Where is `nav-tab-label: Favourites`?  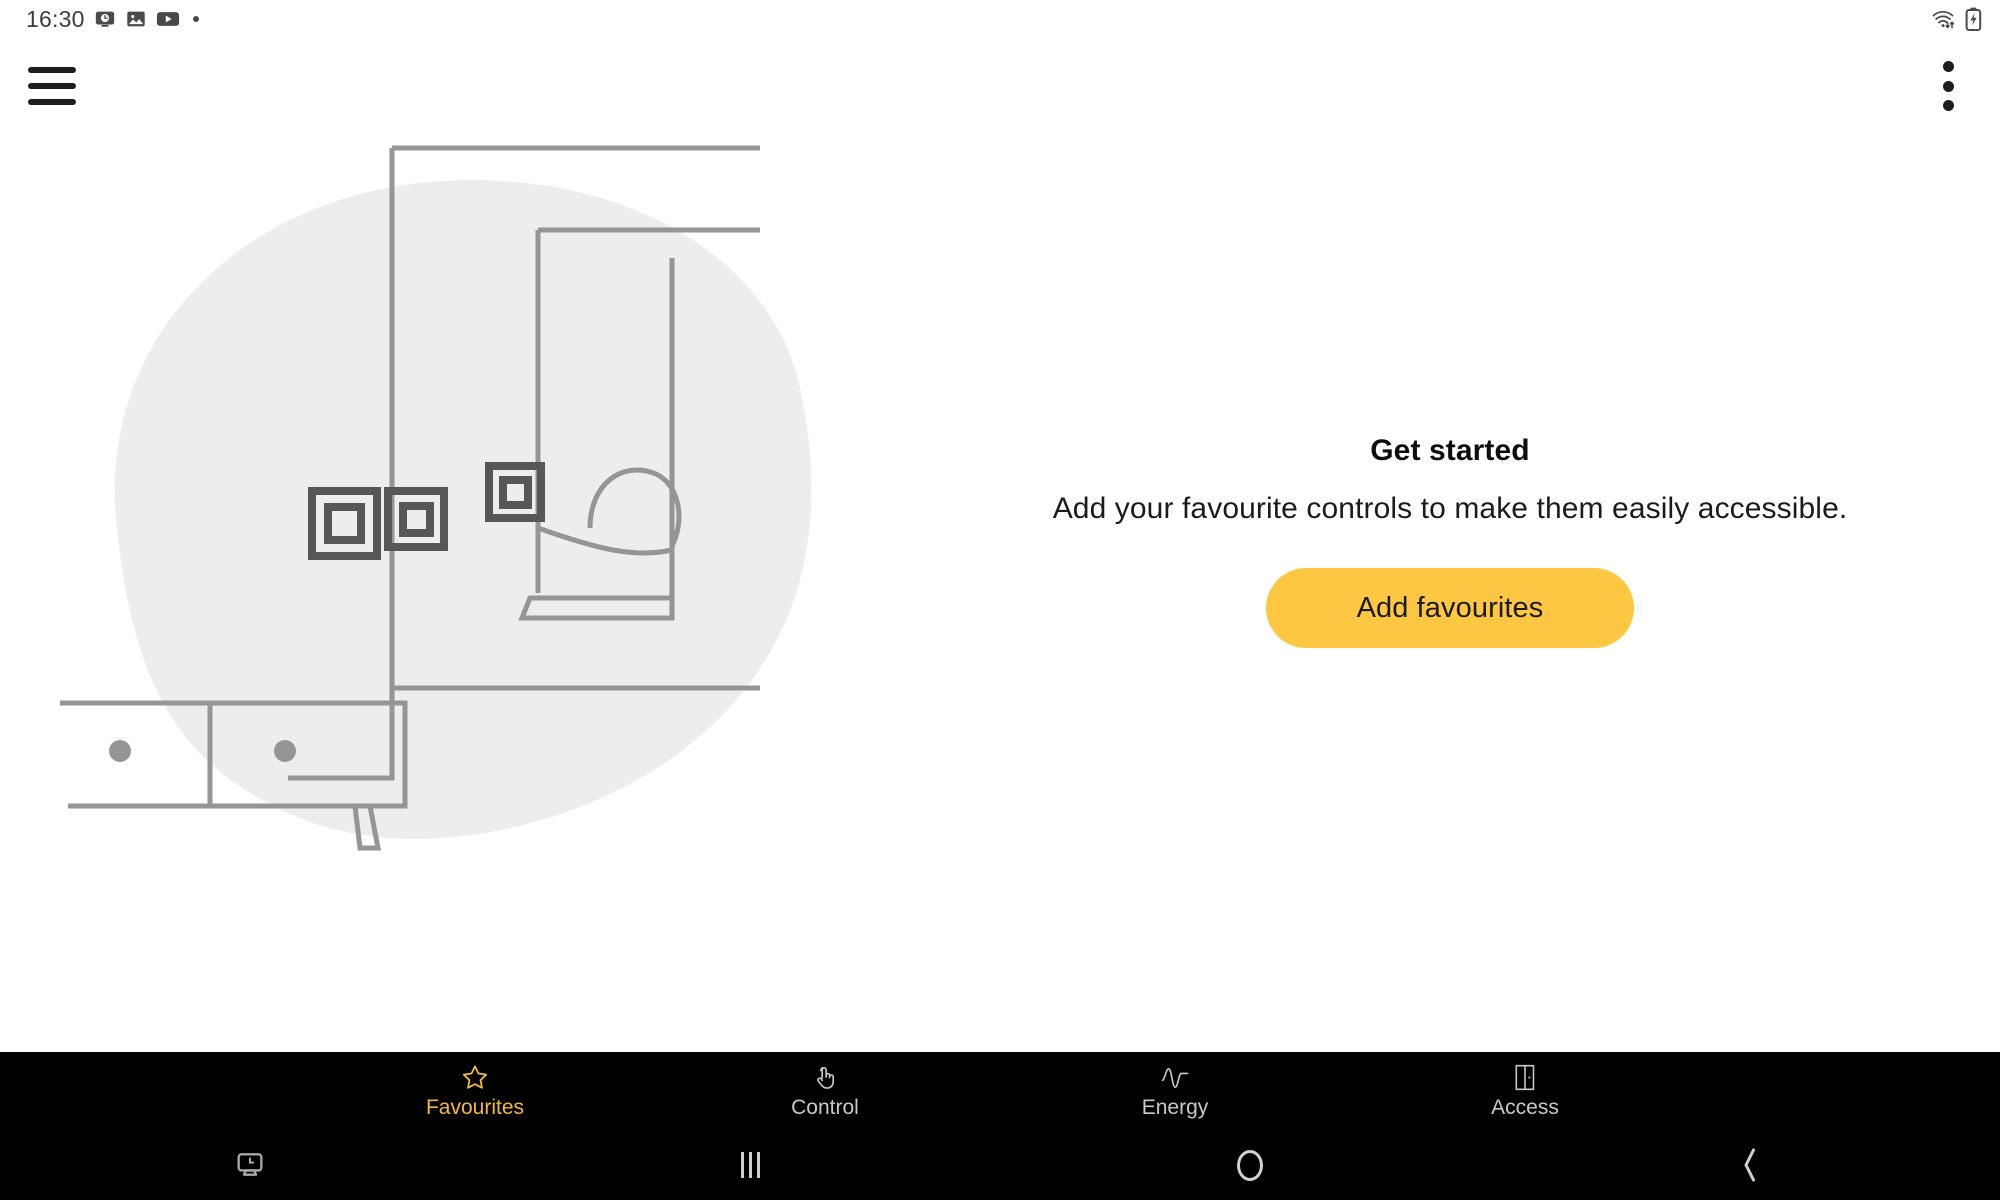 nav-tab-label: Favourites is located at coordinates (475, 1107).